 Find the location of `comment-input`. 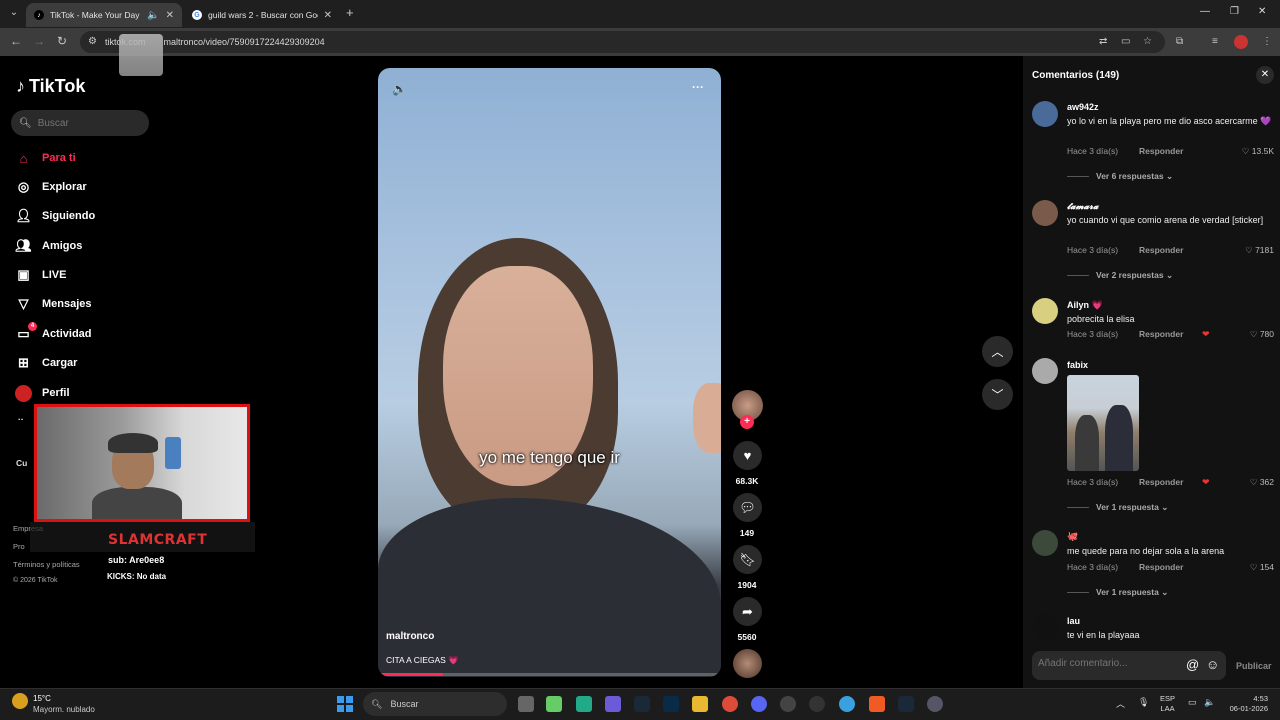

comment-input is located at coordinates (1108, 663).